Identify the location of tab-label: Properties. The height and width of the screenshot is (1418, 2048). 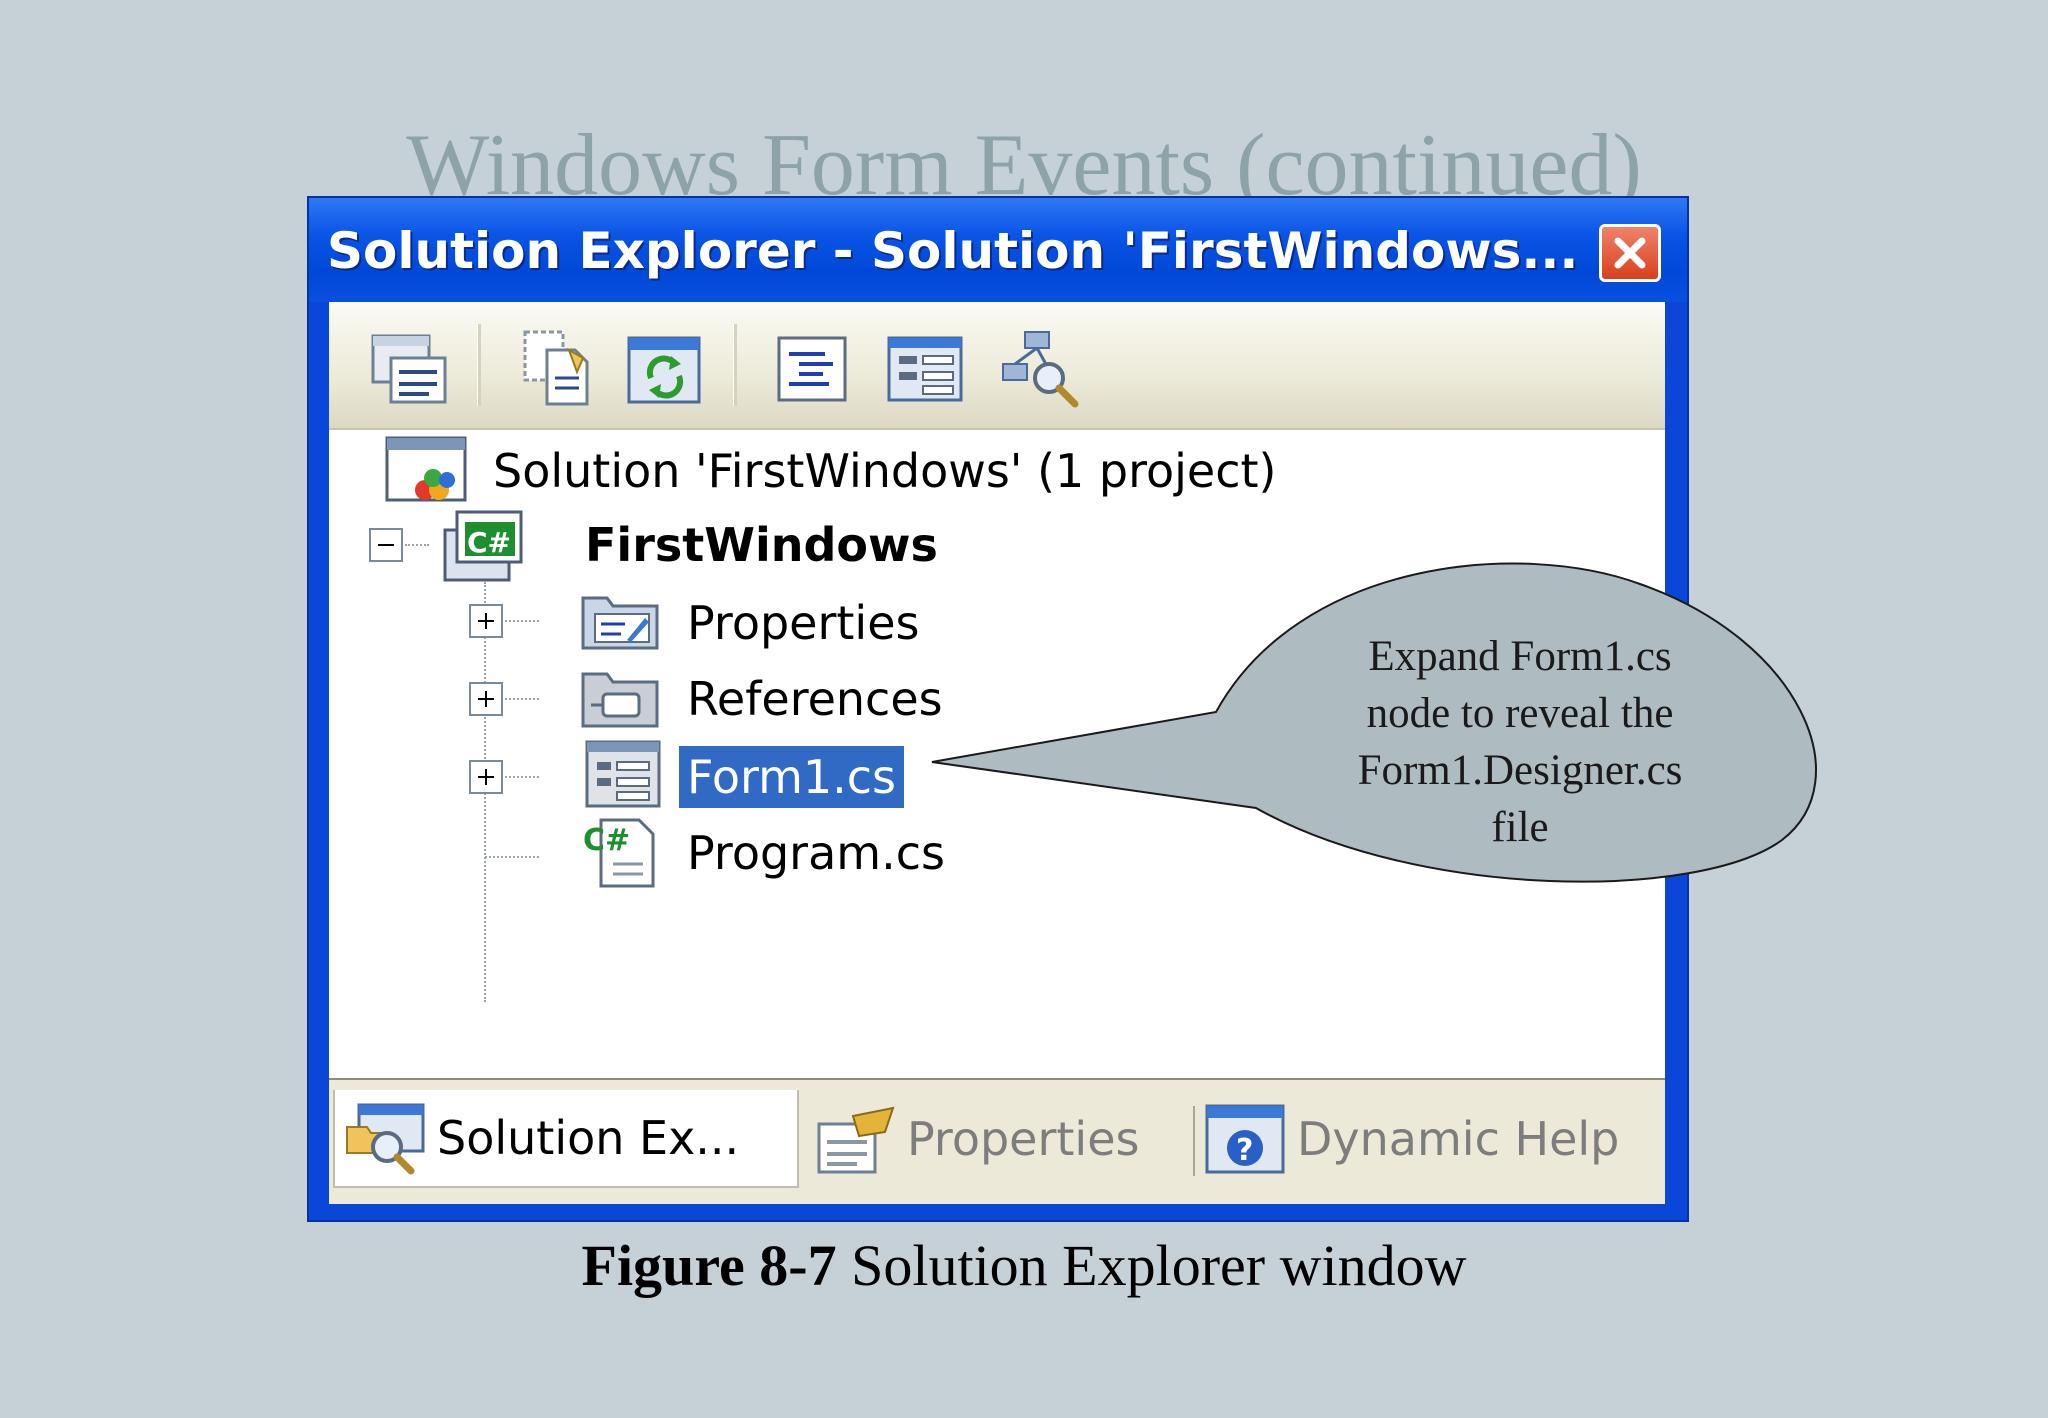
(1023, 1139).